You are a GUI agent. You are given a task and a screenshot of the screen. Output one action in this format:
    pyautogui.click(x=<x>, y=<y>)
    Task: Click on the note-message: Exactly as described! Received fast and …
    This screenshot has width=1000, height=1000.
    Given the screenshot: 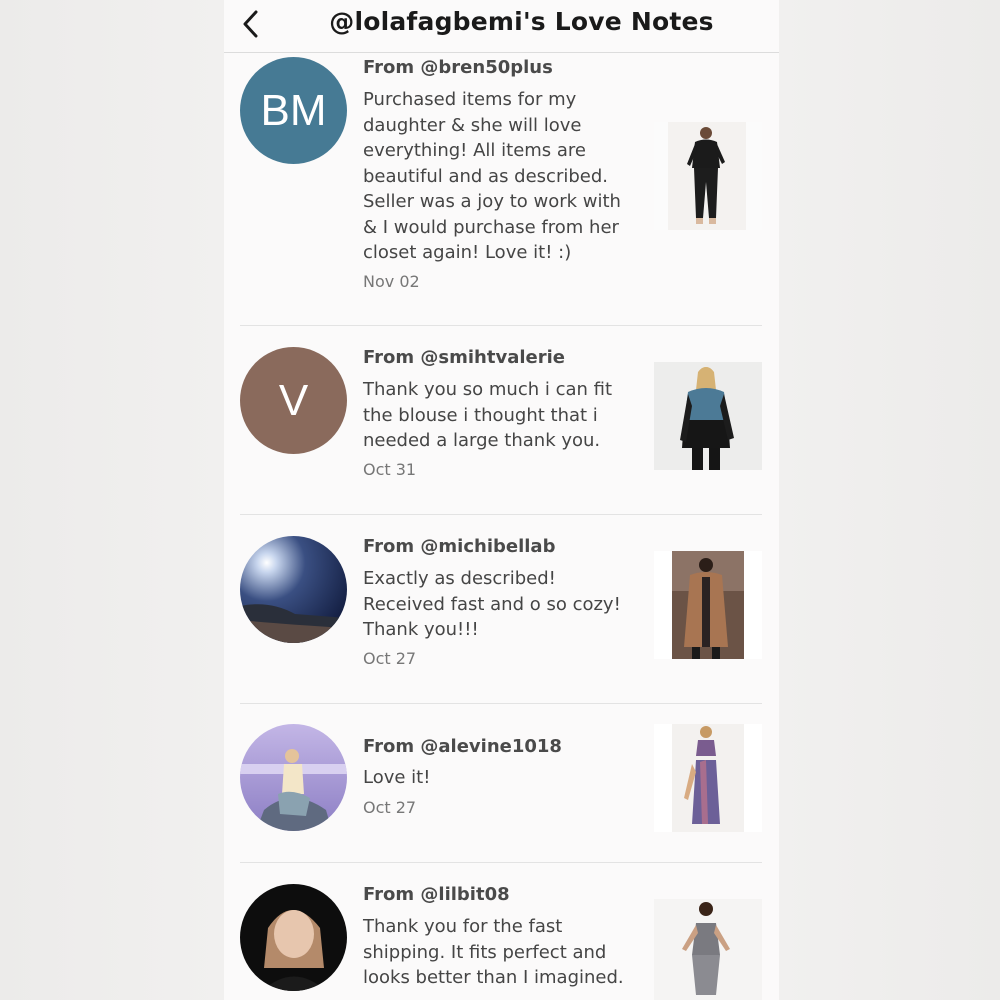 What is the action you would take?
    pyautogui.click(x=492, y=604)
    